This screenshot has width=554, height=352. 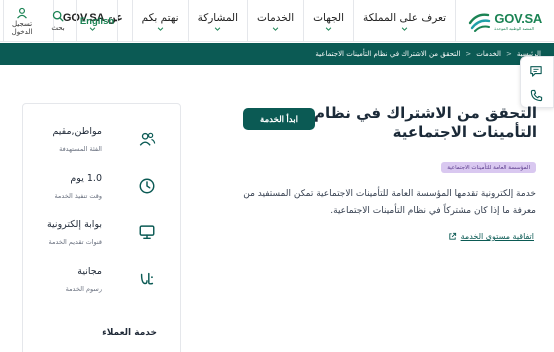 I want to click on chat-button, so click(x=536, y=71).